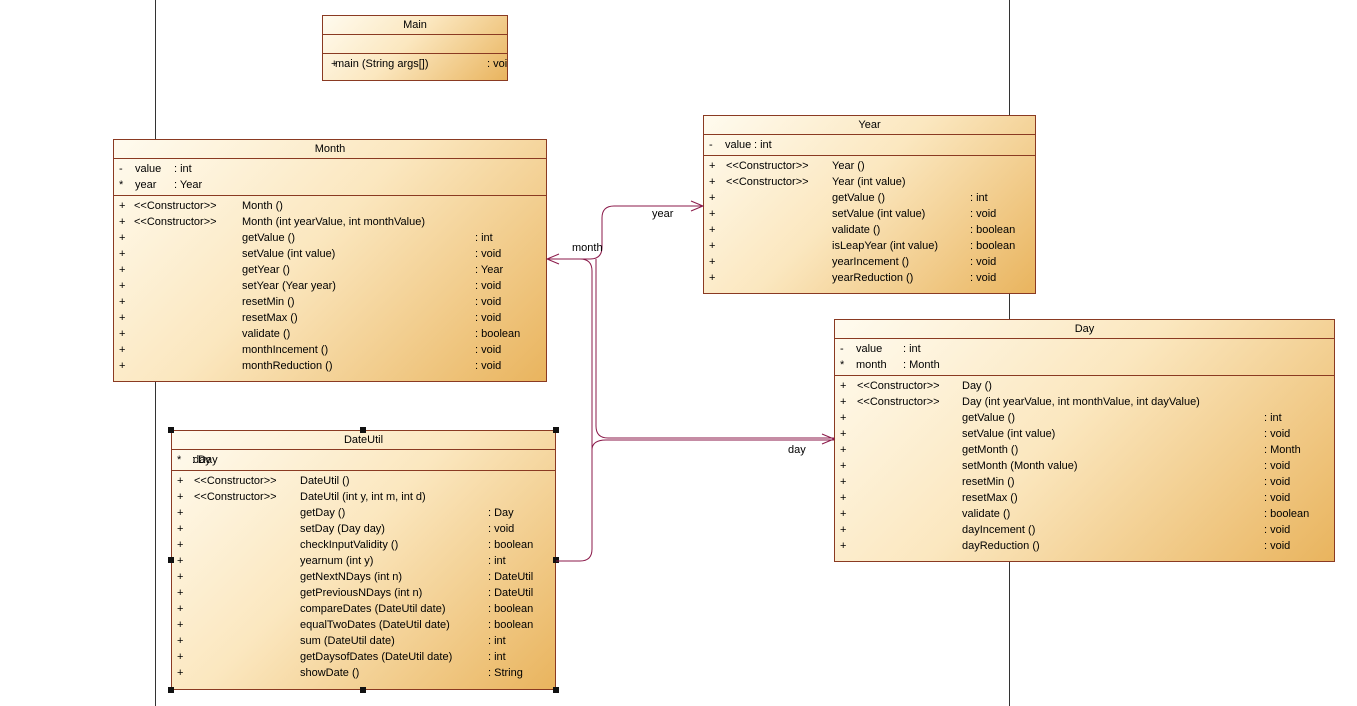  I want to click on arrowhead-day, so click(828, 439).